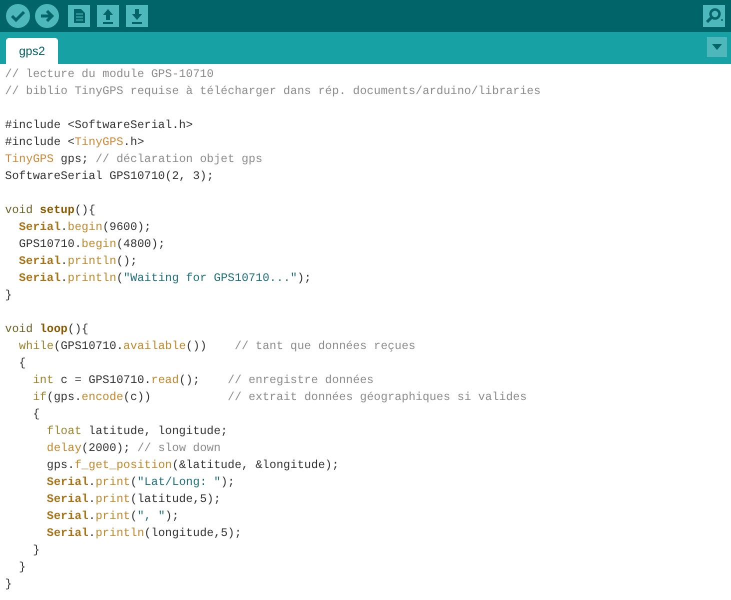 The image size is (731, 600). Describe the element at coordinates (140, 483) in the screenshot. I see `code-line: Serial.print("Lat/Long: ");` at that location.